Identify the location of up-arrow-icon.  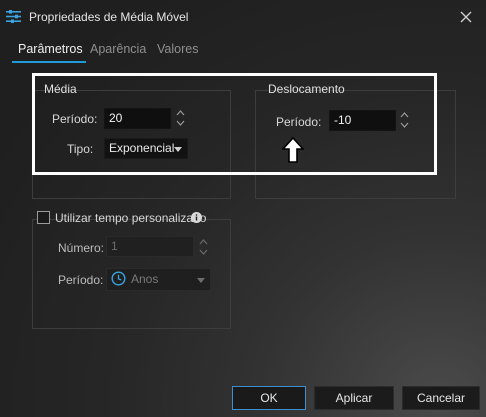
(293, 150).